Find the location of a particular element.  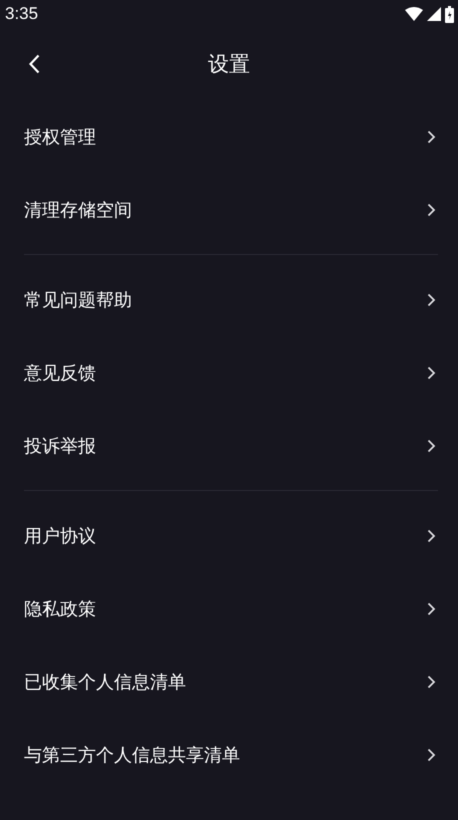

status-time: 3:35 is located at coordinates (21, 14).